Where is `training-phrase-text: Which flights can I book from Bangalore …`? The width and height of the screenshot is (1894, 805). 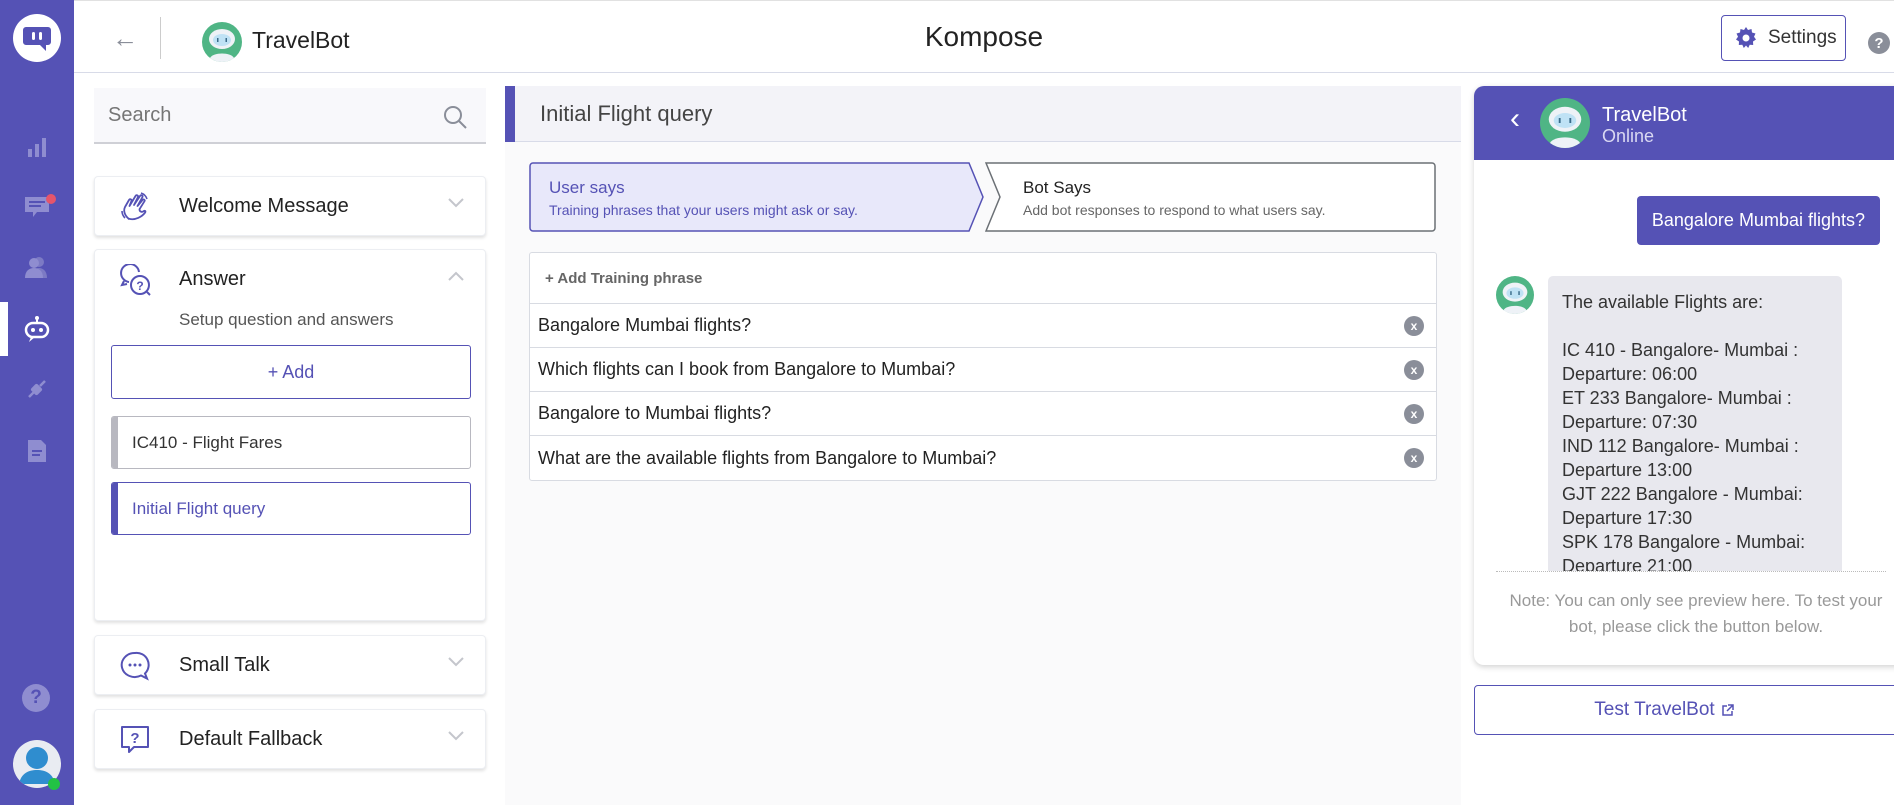 training-phrase-text: Which flights can I book from Bangalore … is located at coordinates (747, 369).